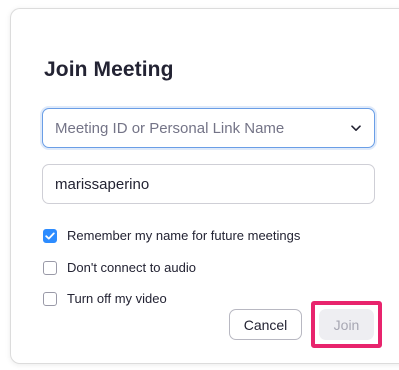 The width and height of the screenshot is (399, 370). Describe the element at coordinates (50, 267) in the screenshot. I see `no-audio-checkbox` at that location.